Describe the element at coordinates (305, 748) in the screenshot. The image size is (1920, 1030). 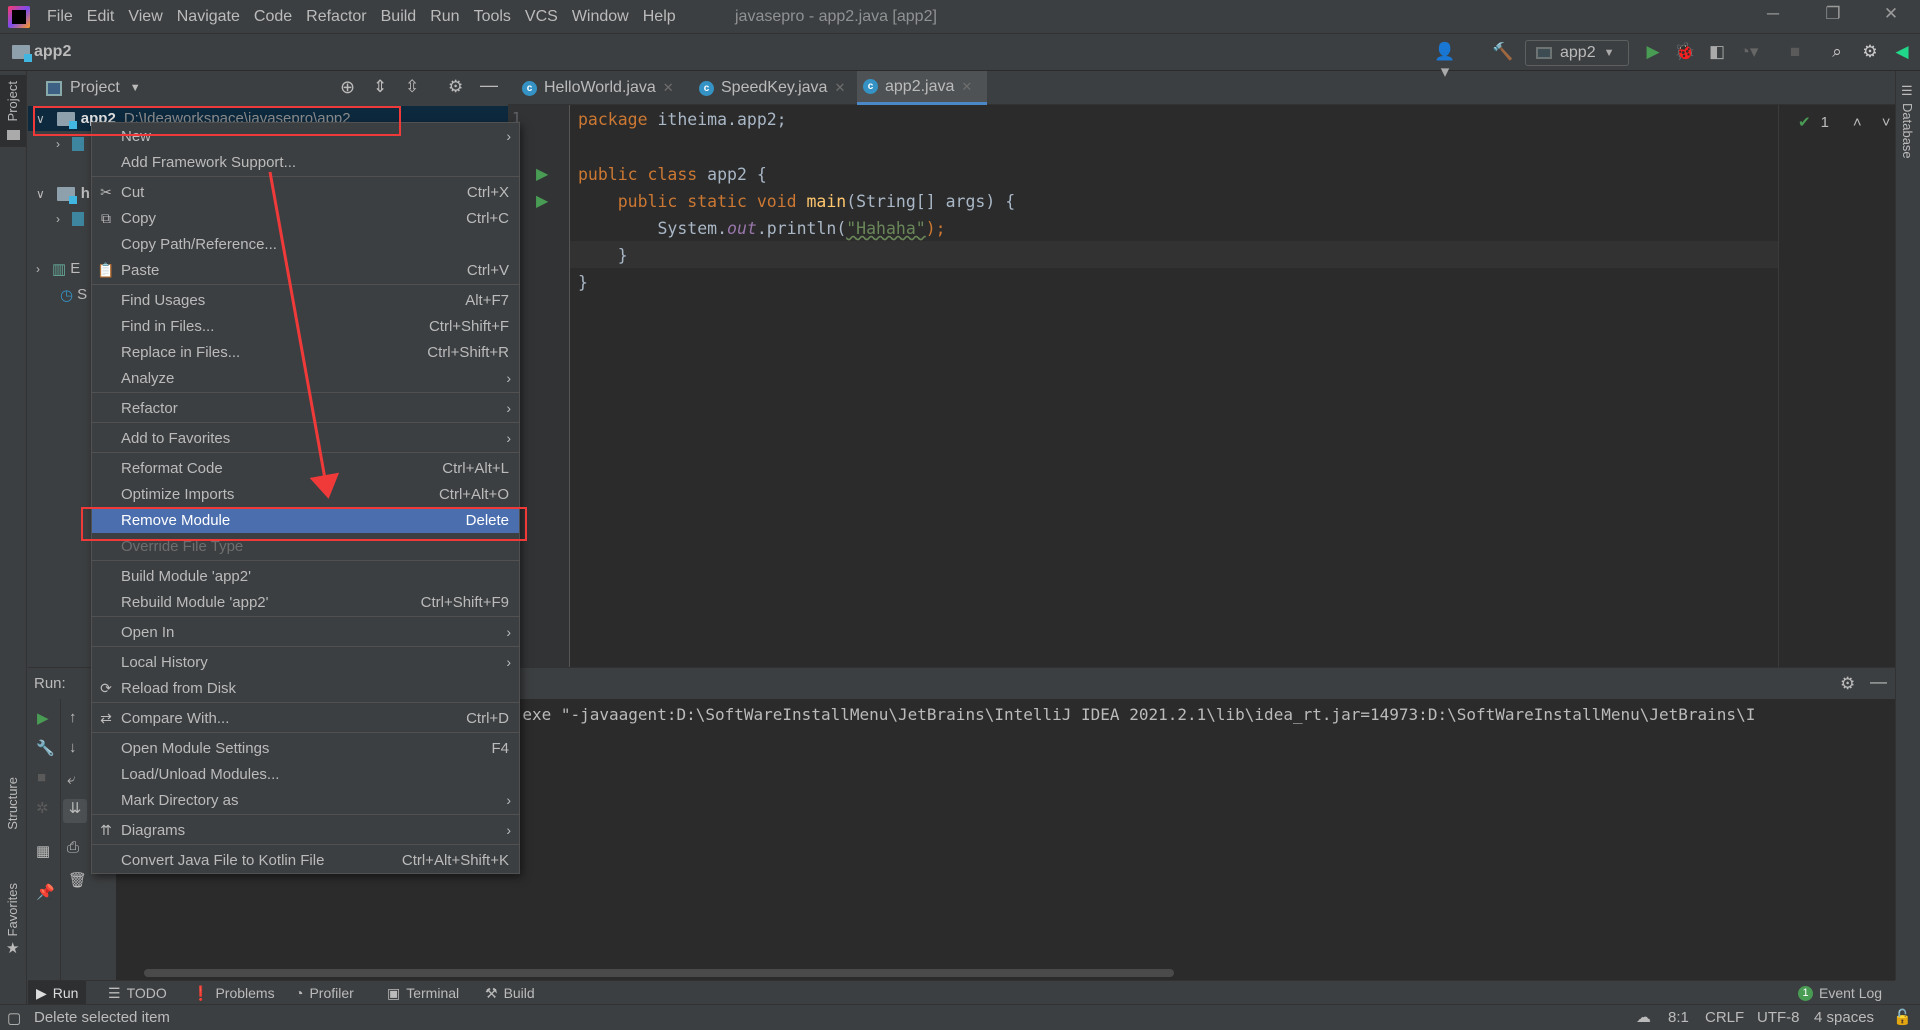
I see `menu-item-open-module-settings: Open Module Settings F4` at that location.